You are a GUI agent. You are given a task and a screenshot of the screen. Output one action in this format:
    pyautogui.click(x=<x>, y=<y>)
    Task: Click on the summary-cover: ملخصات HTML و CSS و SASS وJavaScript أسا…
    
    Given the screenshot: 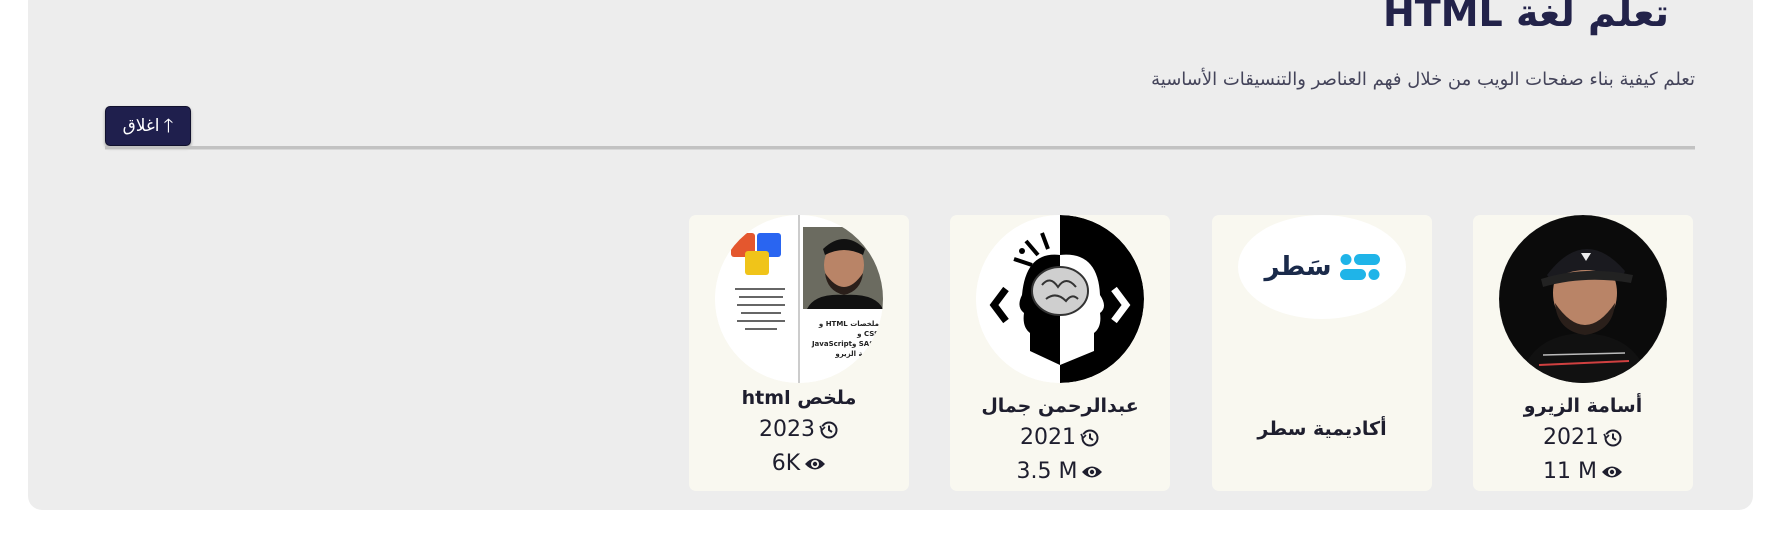 What is the action you would take?
    pyautogui.click(x=799, y=299)
    